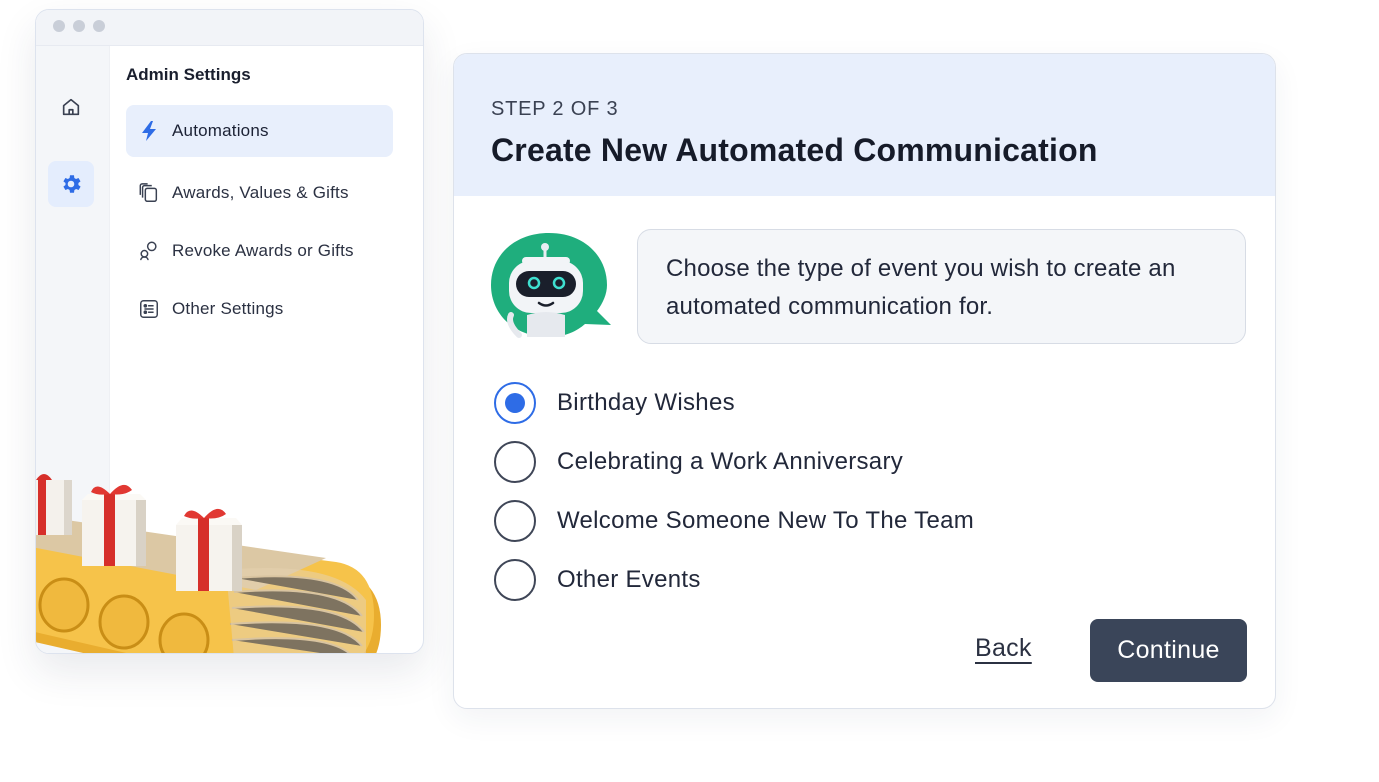 This screenshot has height=782, width=1379. I want to click on gear-icon, so click(72, 184).